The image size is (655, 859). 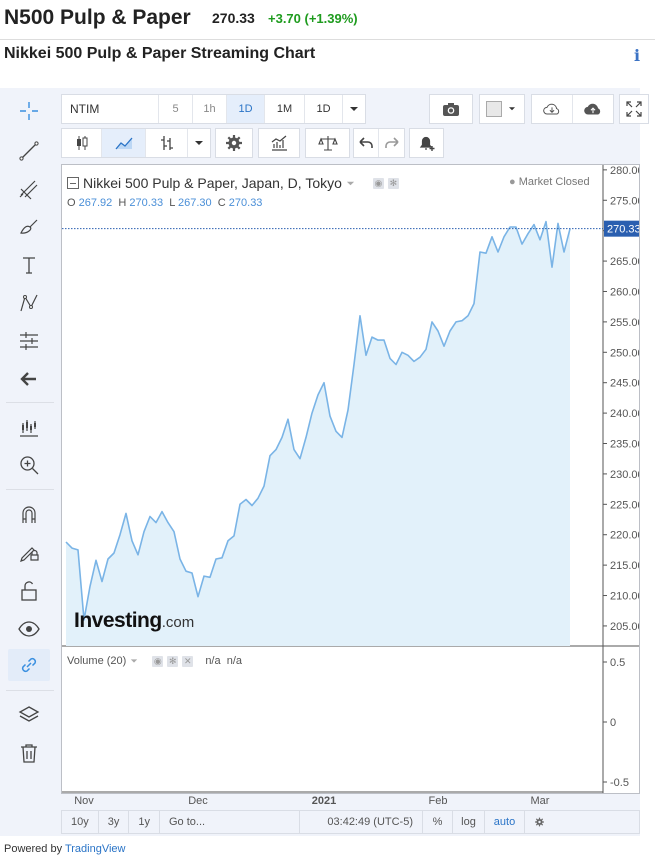 What do you see at coordinates (391, 143) in the screenshot?
I see `redo-icon` at bounding box center [391, 143].